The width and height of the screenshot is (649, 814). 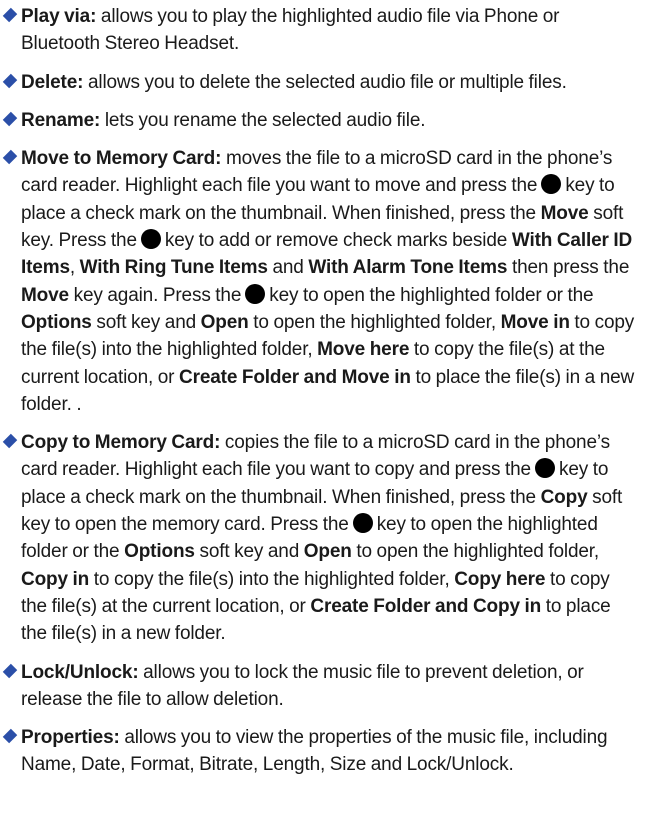 I want to click on item-term: Lock/Unlock:, so click(x=80, y=672).